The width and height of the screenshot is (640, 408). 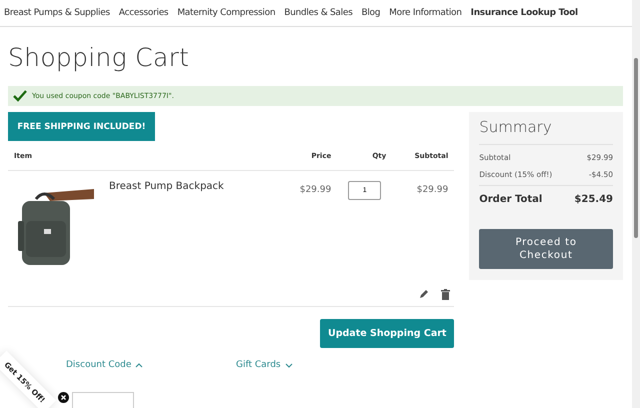 What do you see at coordinates (593, 199) in the screenshot?
I see `total-value: $25.49` at bounding box center [593, 199].